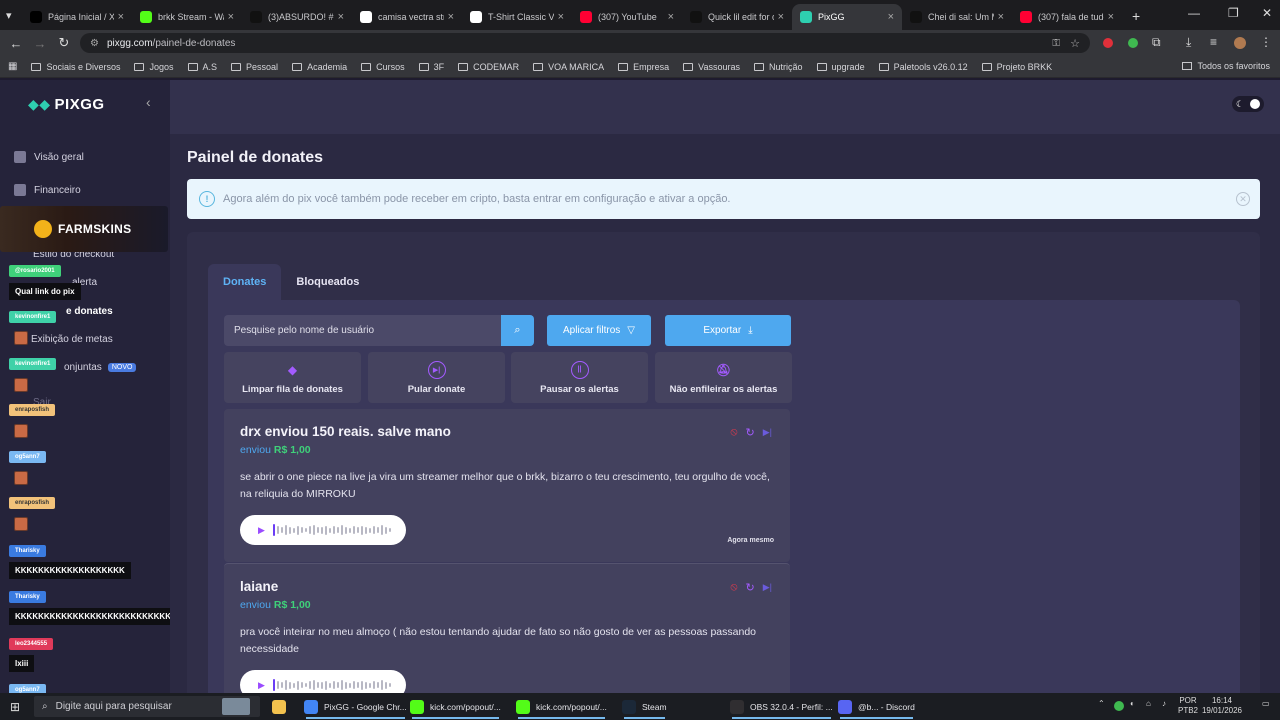 The image size is (1280, 720). What do you see at coordinates (436, 377) in the screenshot?
I see `skip-donate-button: ▶| Pular donate` at bounding box center [436, 377].